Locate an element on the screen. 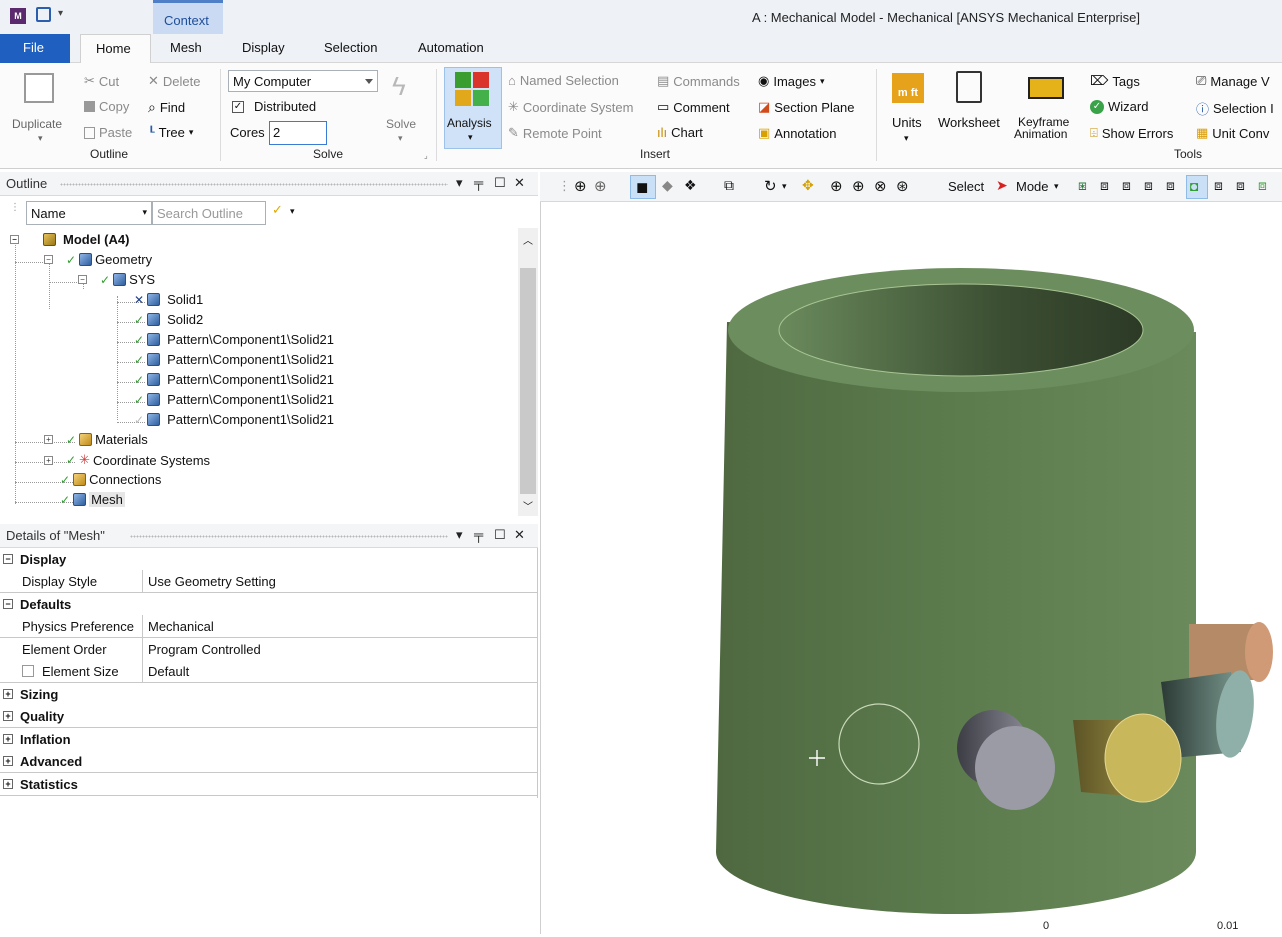 The width and height of the screenshot is (1282, 937). tab-mesh: Mesh is located at coordinates (186, 47).